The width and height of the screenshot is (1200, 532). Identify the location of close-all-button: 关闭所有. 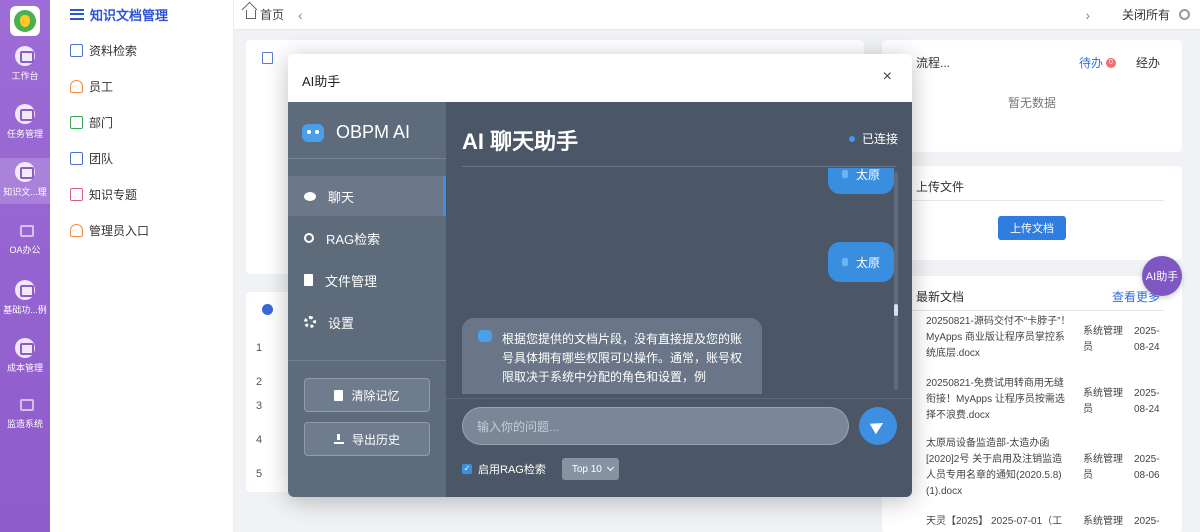
(1146, 14).